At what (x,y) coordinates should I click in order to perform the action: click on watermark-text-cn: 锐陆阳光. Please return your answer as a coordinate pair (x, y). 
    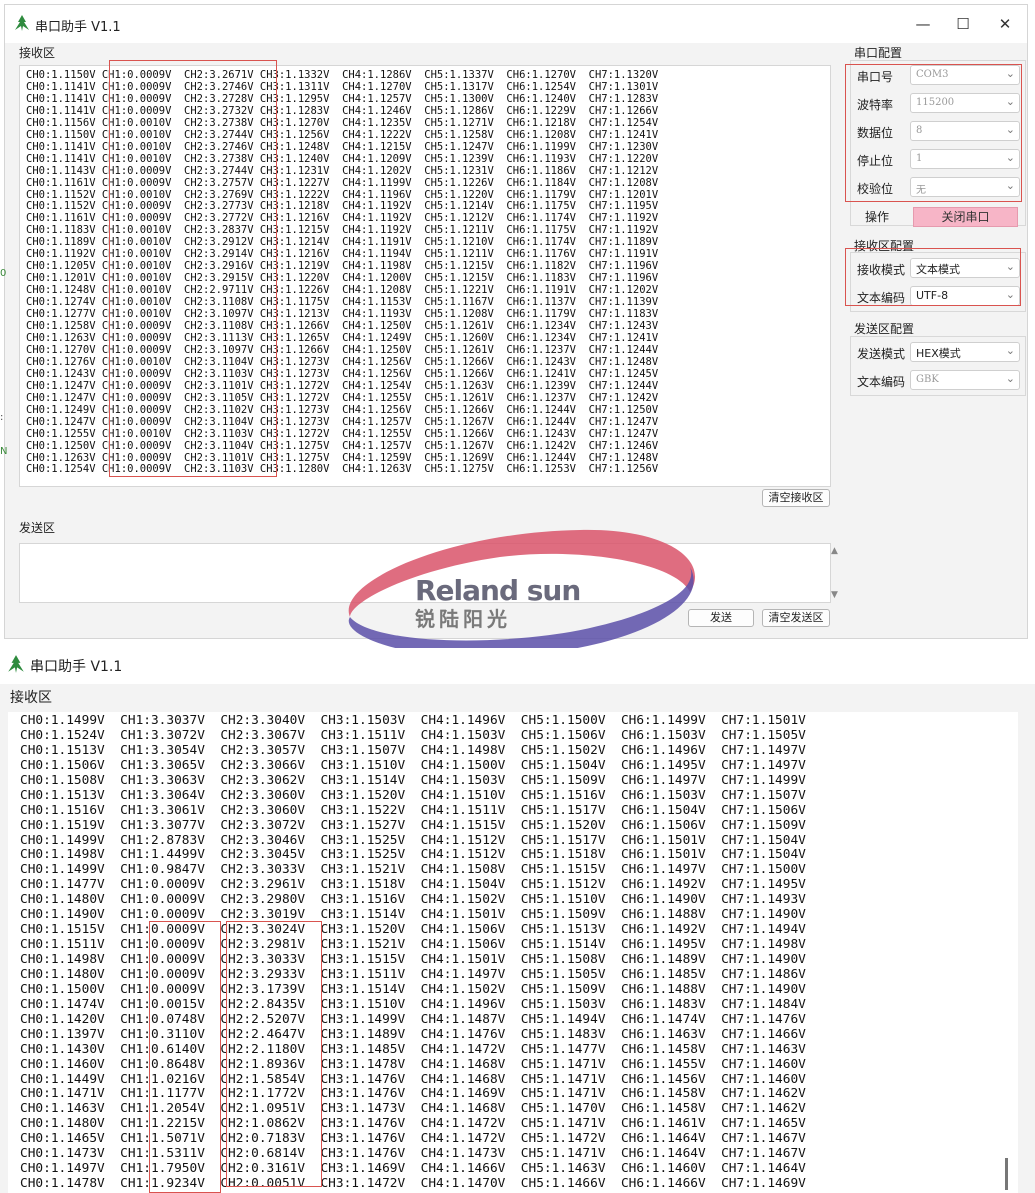
    Looking at the image, I should click on (463, 619).